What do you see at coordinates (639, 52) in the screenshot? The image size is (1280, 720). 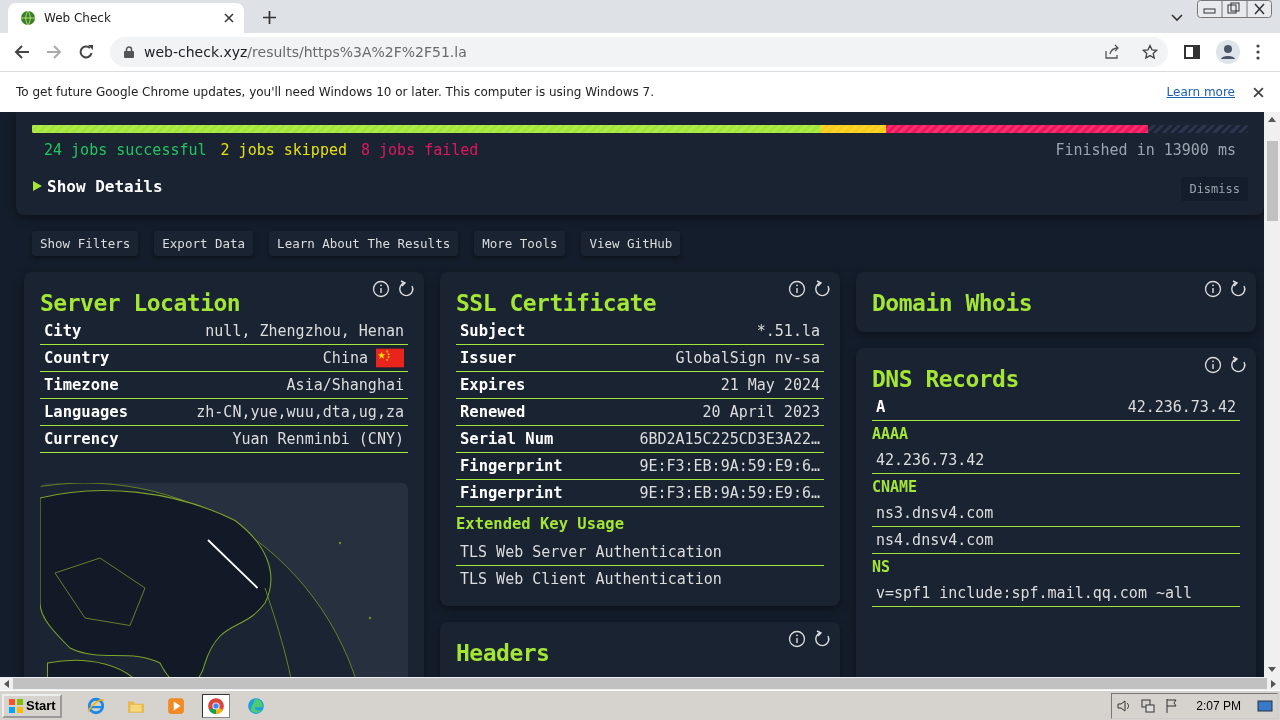 I see `address-bar: web-check.xyz/results/https%3A%2F%2F51.la` at bounding box center [639, 52].